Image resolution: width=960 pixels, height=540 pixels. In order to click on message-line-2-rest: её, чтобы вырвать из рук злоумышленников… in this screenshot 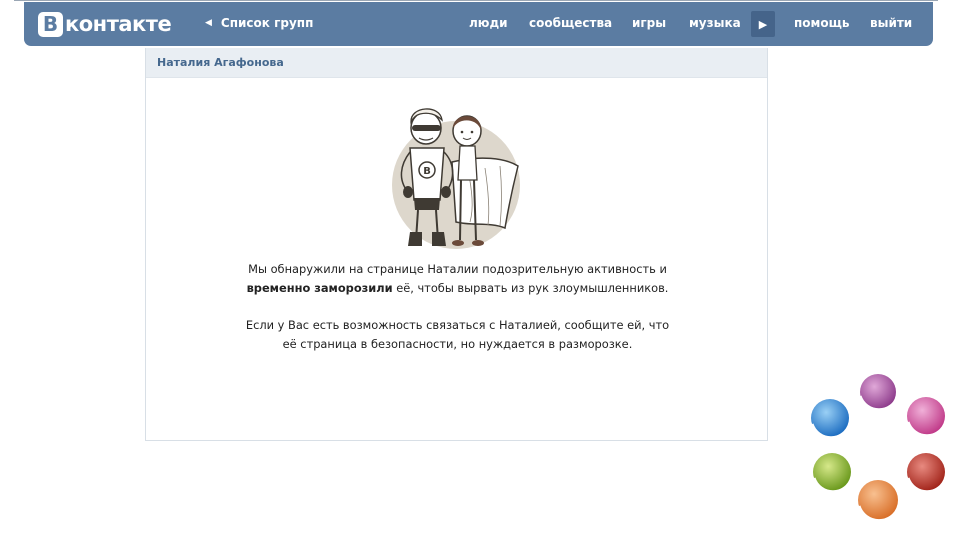, I will do `click(530, 288)`.